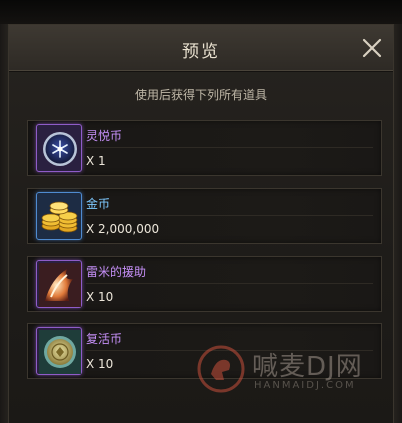  What do you see at coordinates (4, 223) in the screenshot?
I see `left-background` at bounding box center [4, 223].